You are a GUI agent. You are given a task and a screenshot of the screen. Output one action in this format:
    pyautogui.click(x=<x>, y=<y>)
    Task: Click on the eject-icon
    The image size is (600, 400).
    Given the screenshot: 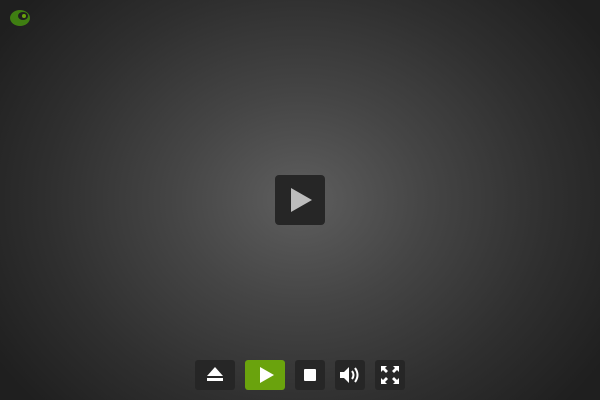 What is the action you would take?
    pyautogui.click(x=215, y=374)
    